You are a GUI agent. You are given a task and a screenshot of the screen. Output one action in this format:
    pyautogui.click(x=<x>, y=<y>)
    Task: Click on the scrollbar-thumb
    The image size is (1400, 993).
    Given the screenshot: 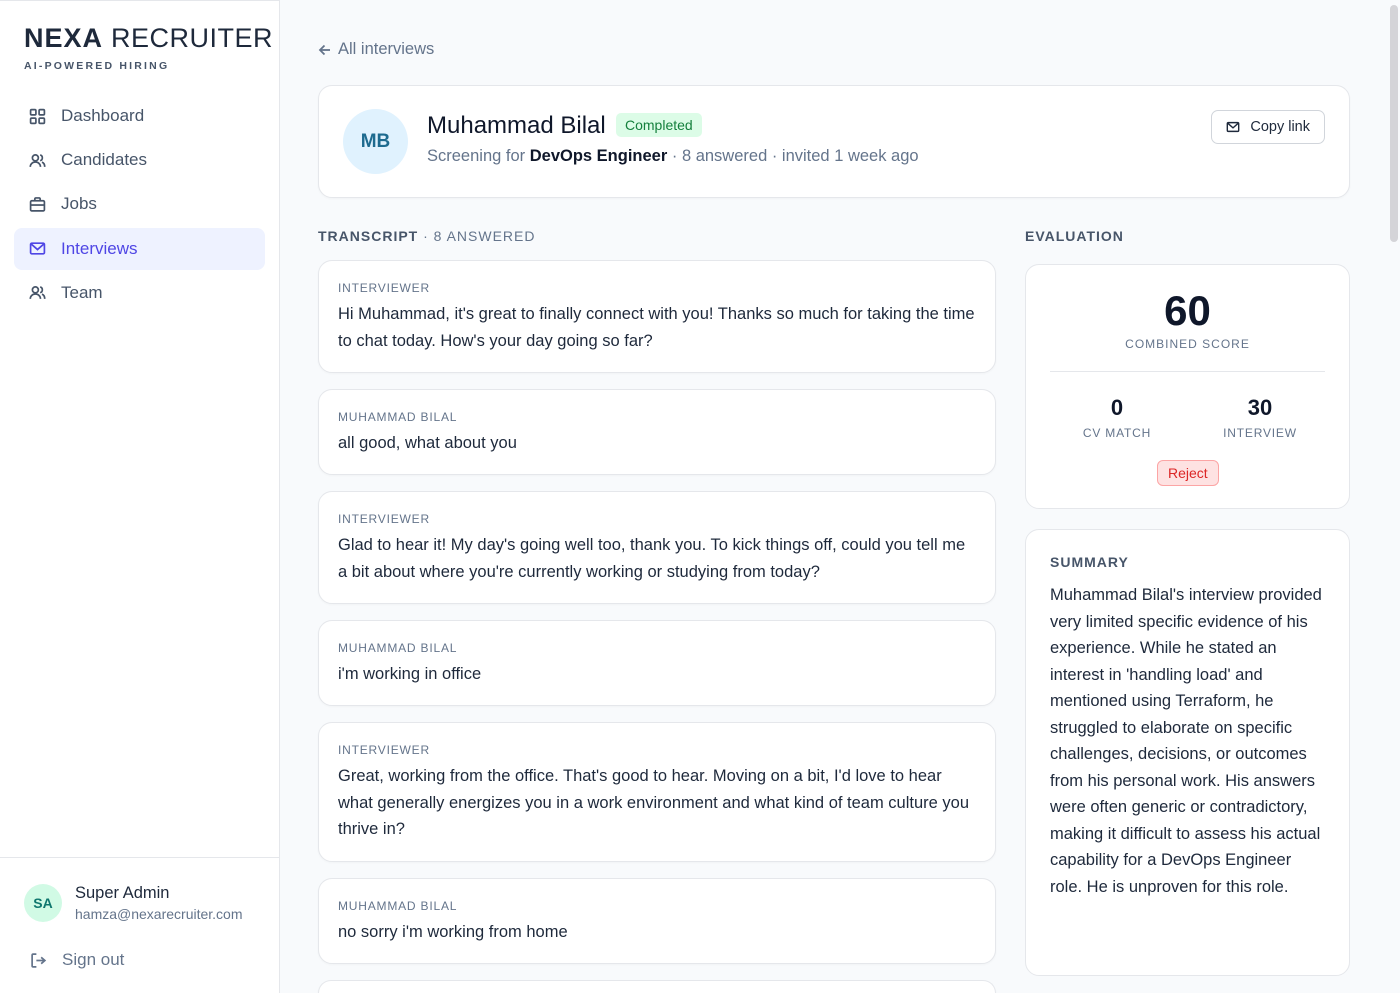 What is the action you would take?
    pyautogui.click(x=1394, y=123)
    